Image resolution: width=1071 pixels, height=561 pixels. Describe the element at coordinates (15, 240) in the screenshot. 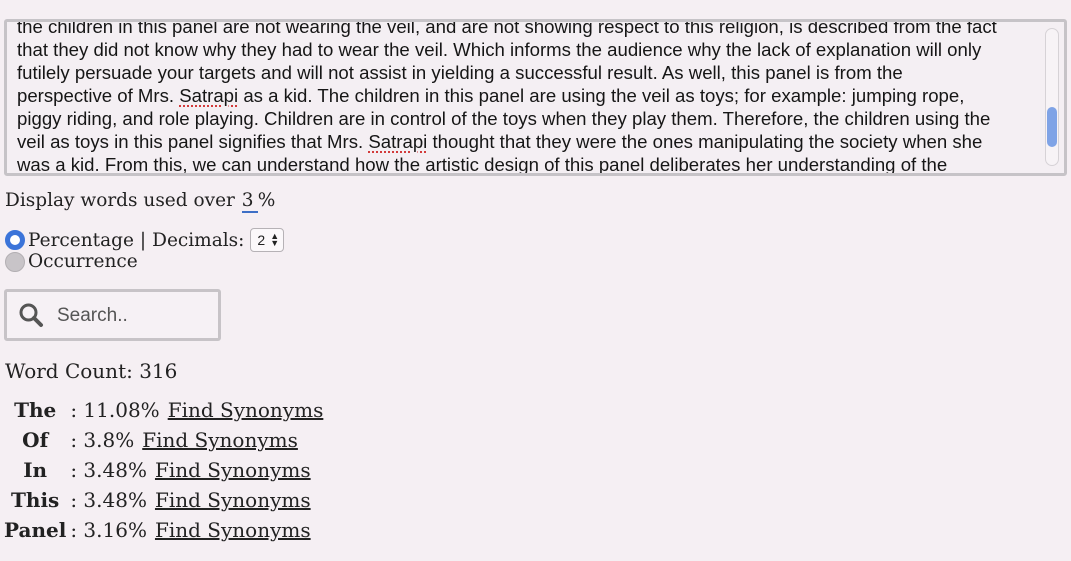

I see `percentage-radio` at that location.